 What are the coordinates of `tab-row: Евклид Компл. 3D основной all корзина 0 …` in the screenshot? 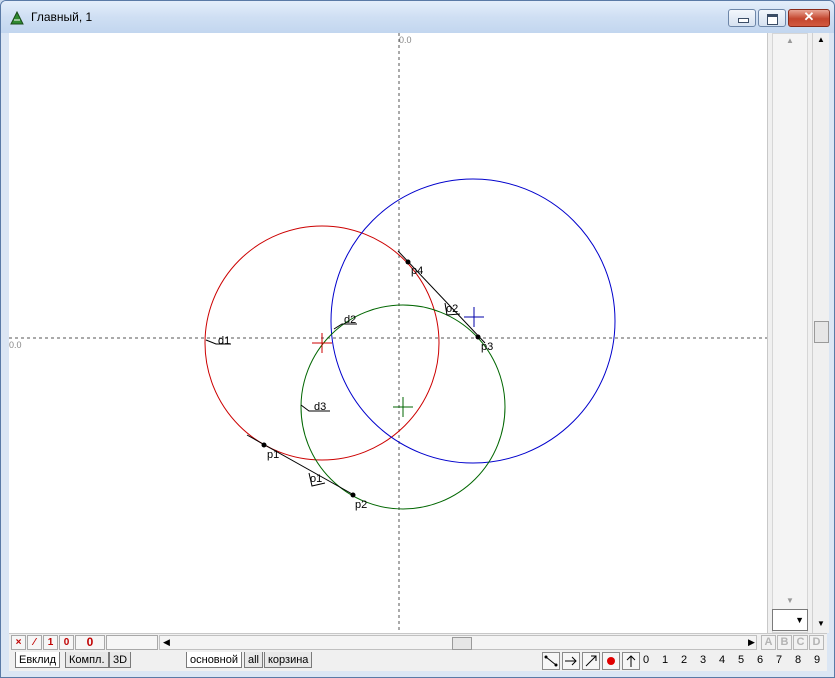 It's located at (418, 661).